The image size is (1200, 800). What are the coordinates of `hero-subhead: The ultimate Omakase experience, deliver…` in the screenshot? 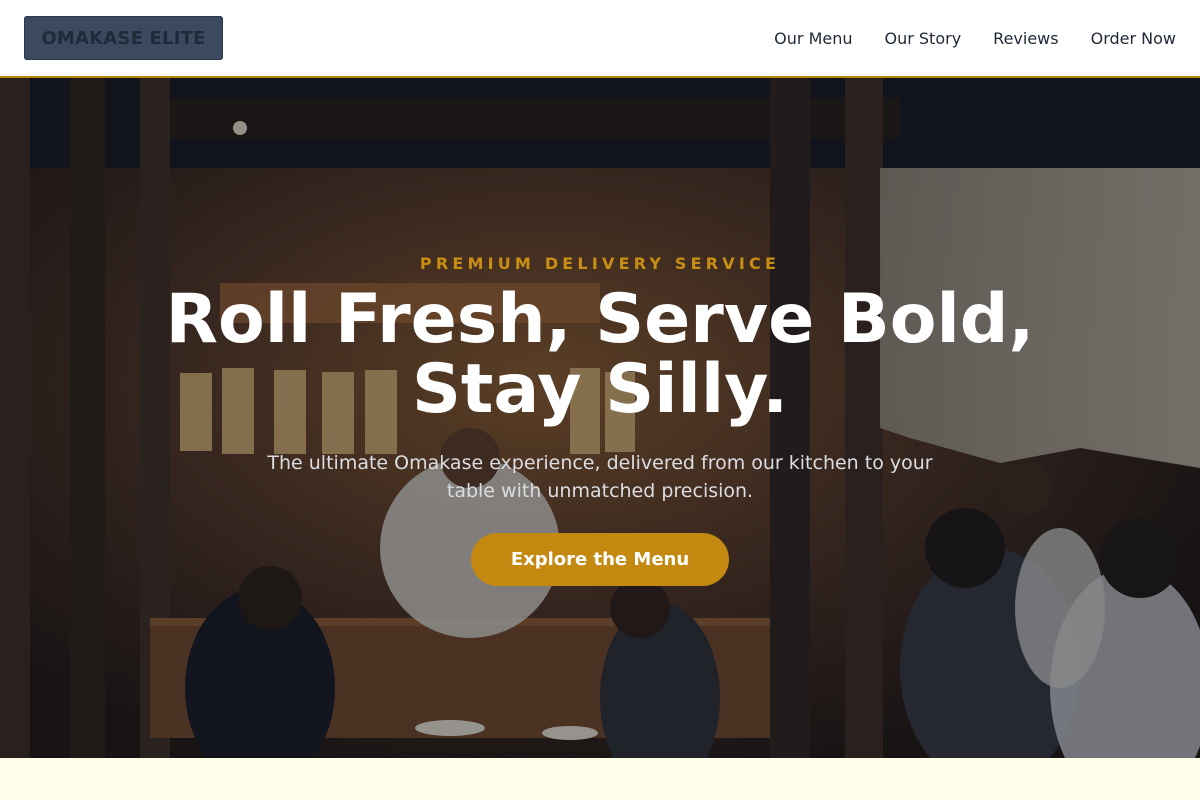 It's located at (600, 477).